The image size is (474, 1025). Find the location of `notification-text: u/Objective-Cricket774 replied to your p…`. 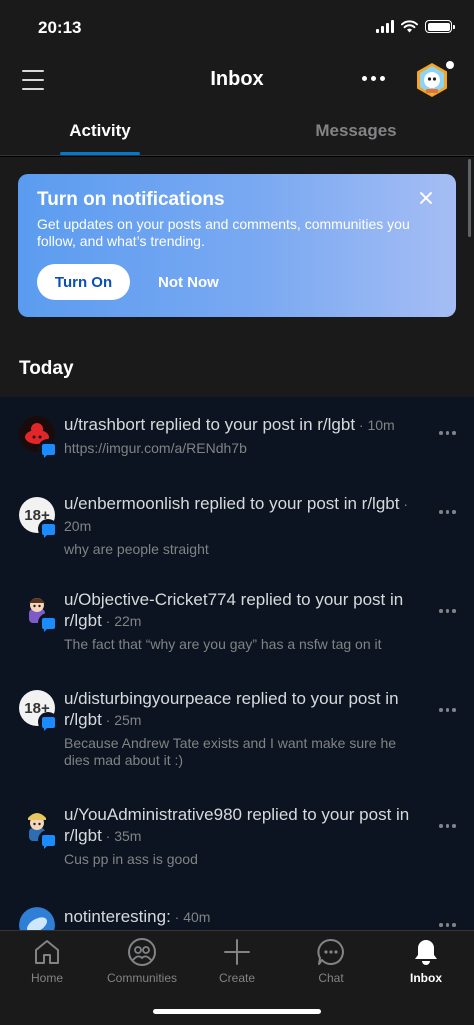

notification-text: u/Objective-Cricket774 replied to your p… is located at coordinates (244, 621).